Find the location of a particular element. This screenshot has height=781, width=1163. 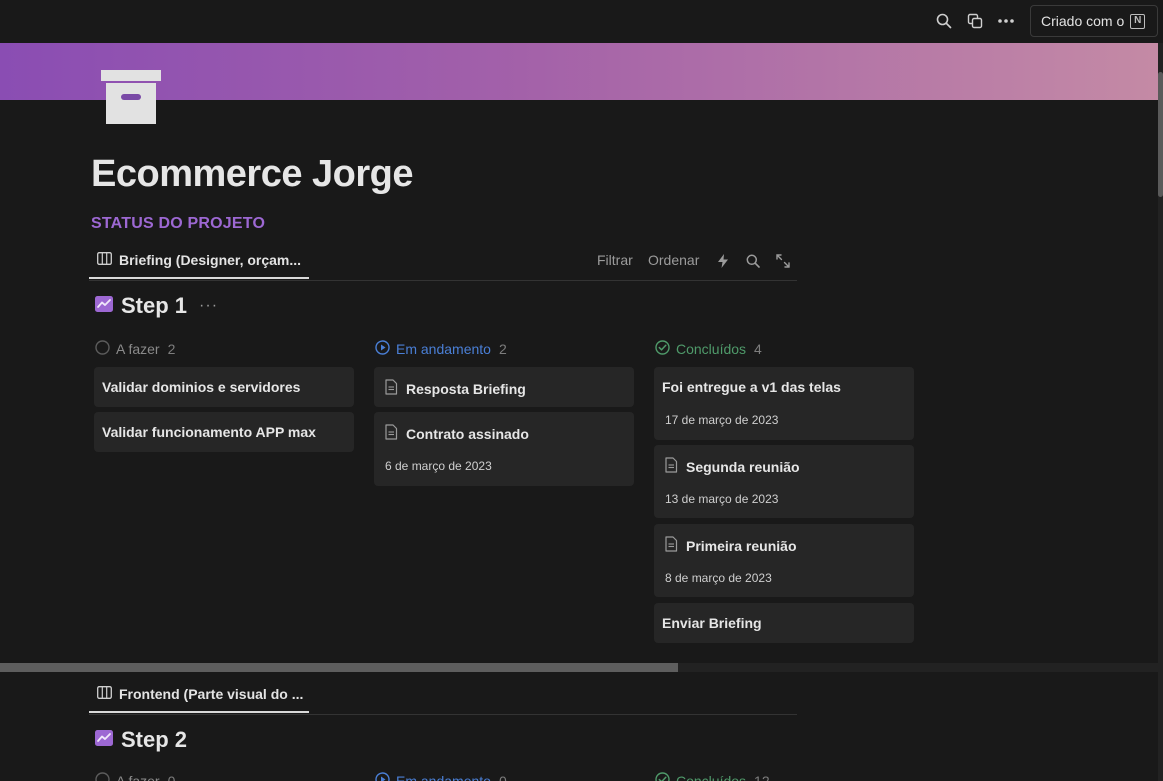

card-title: Contrato assinado is located at coordinates (456, 433).